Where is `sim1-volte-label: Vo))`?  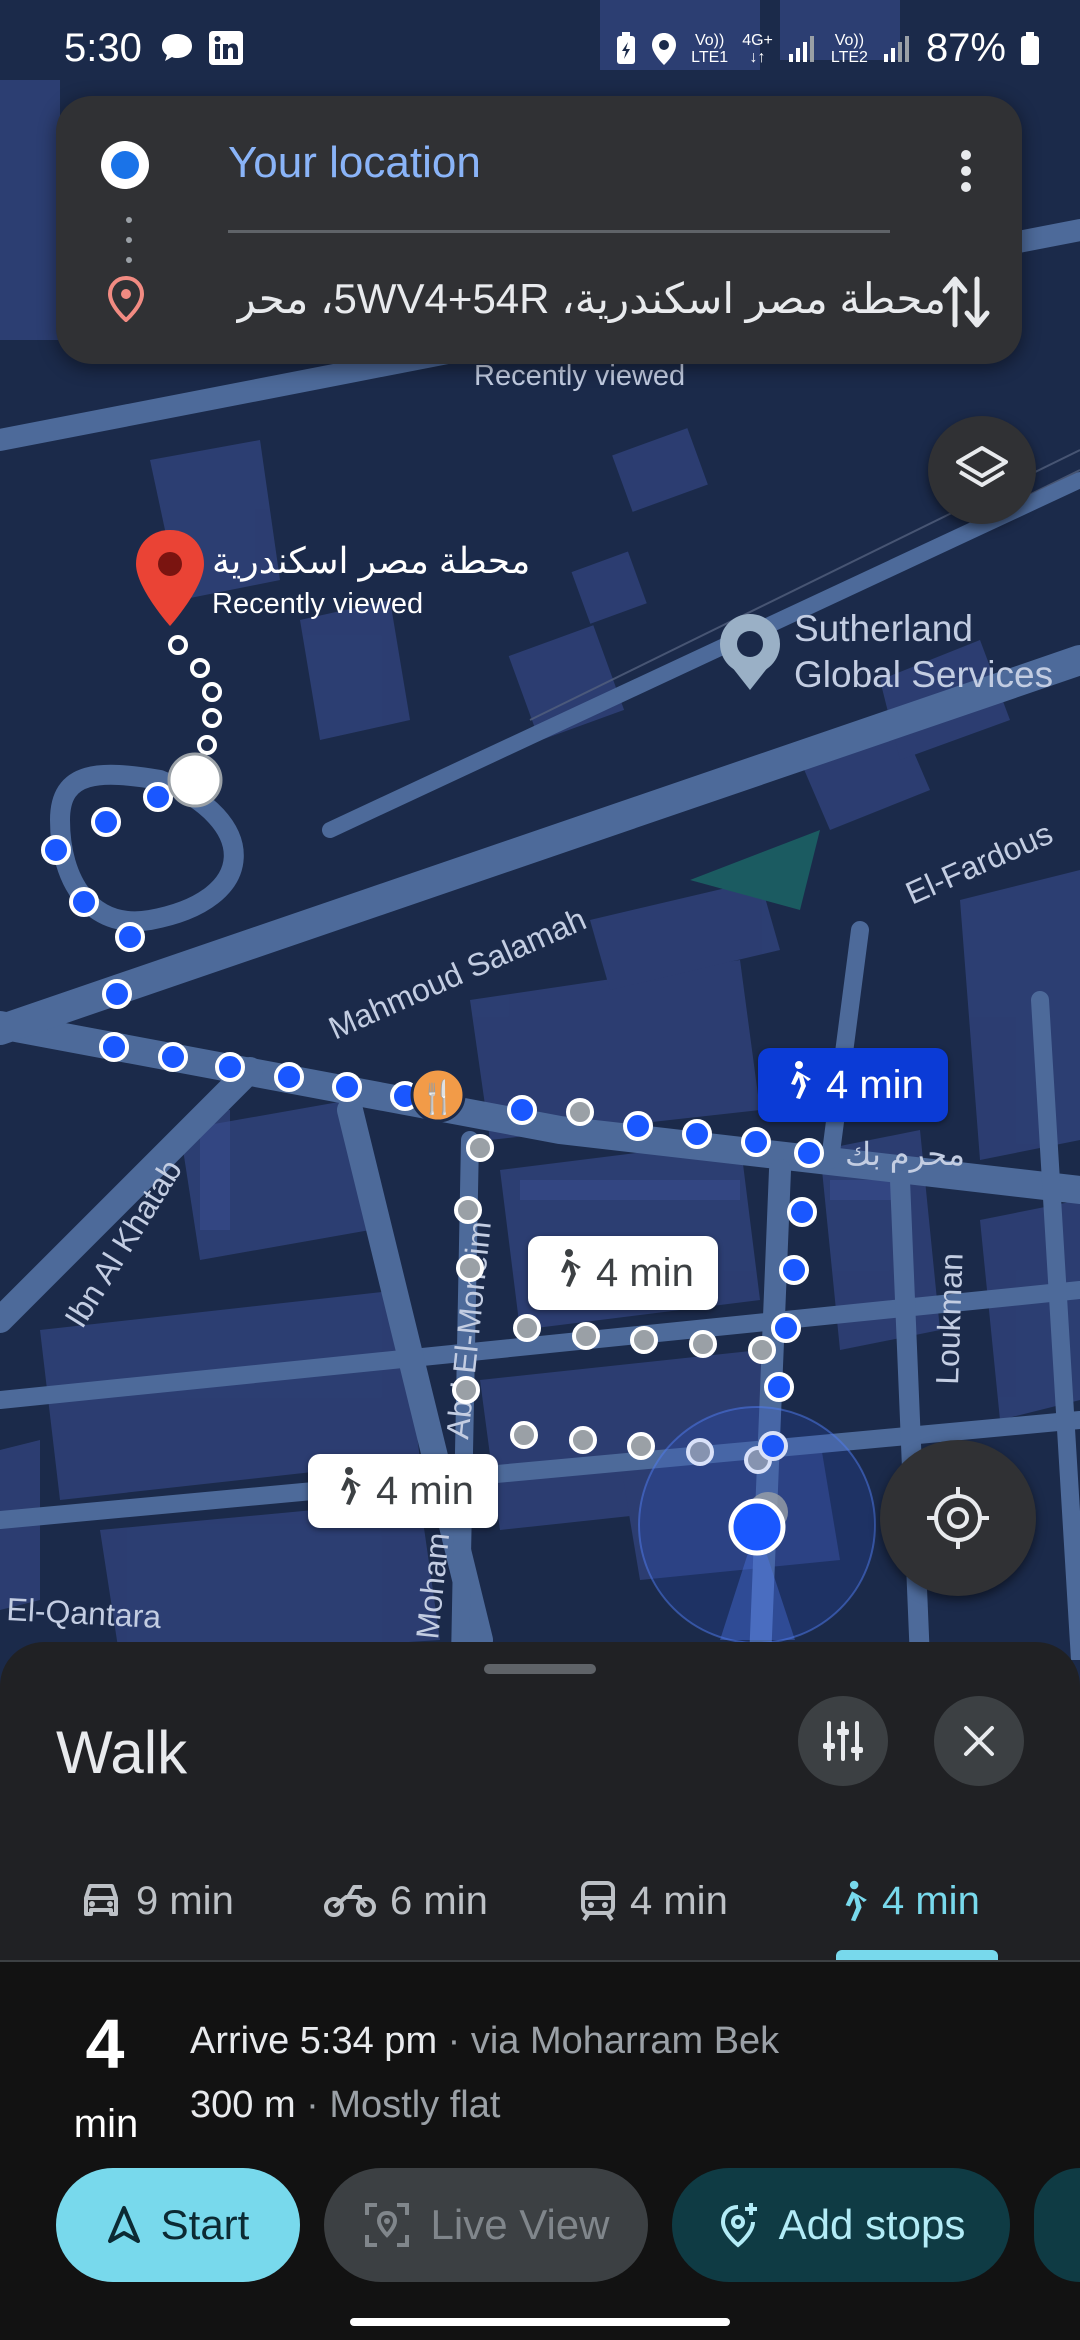
sim1-volte-label: Vo)) is located at coordinates (709, 40).